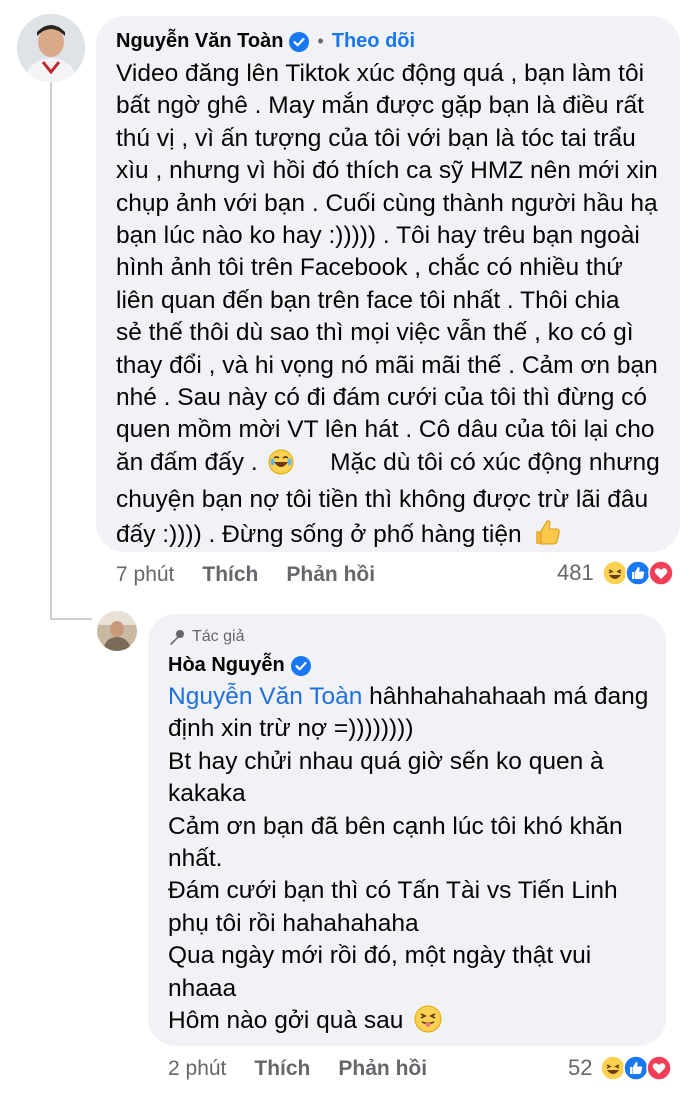 This screenshot has width=700, height=1101. Describe the element at coordinates (51, 350) in the screenshot. I see `thread-line` at that location.